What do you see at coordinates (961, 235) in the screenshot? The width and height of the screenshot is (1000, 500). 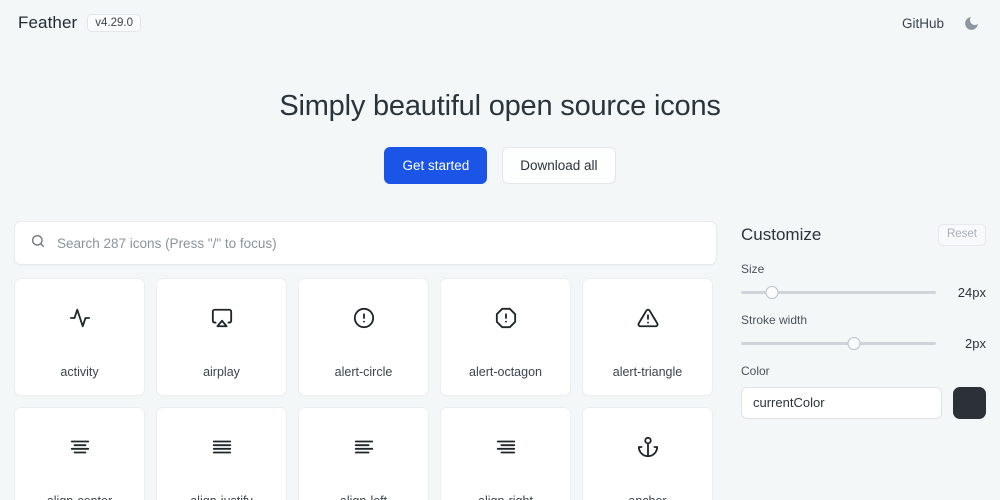 I see `reset-button: Reset` at bounding box center [961, 235].